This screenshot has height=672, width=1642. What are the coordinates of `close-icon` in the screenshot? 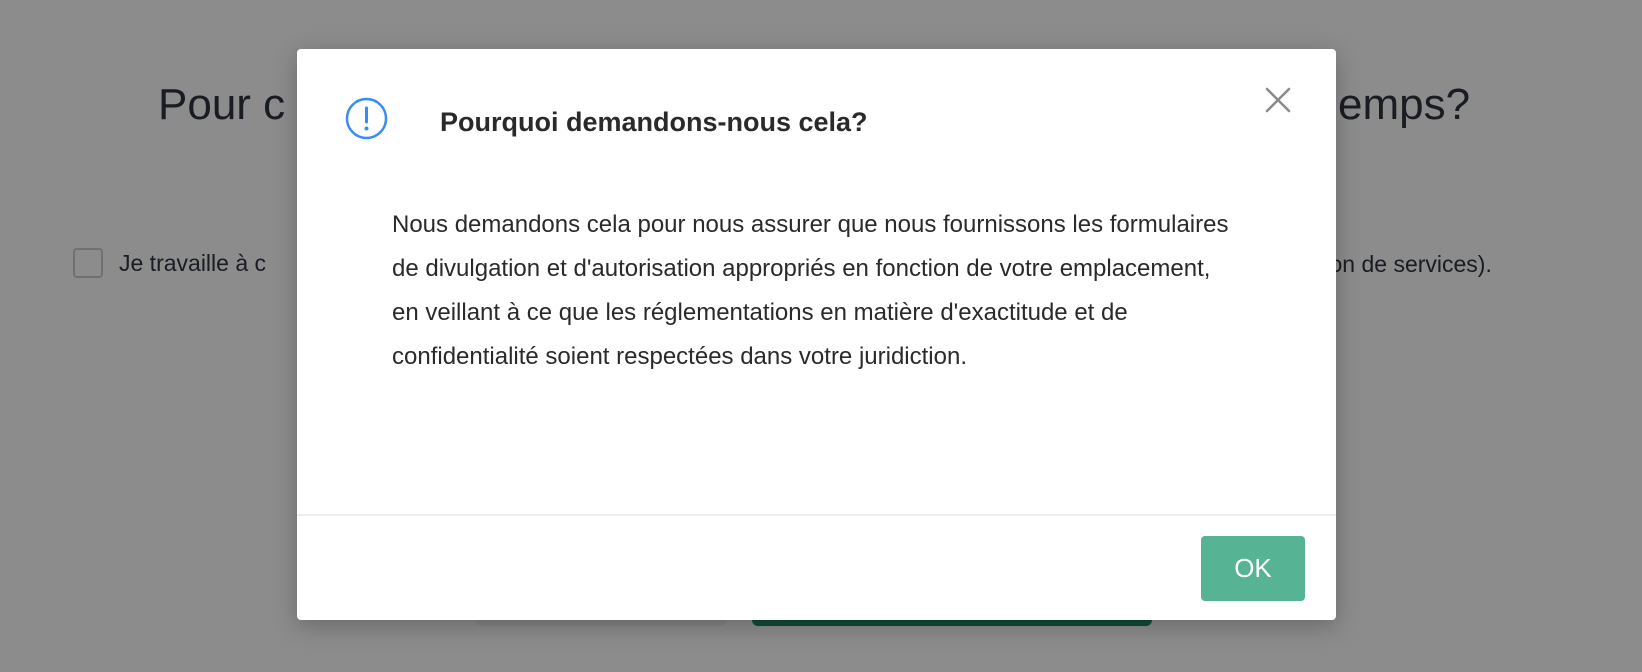 It's located at (1278, 100).